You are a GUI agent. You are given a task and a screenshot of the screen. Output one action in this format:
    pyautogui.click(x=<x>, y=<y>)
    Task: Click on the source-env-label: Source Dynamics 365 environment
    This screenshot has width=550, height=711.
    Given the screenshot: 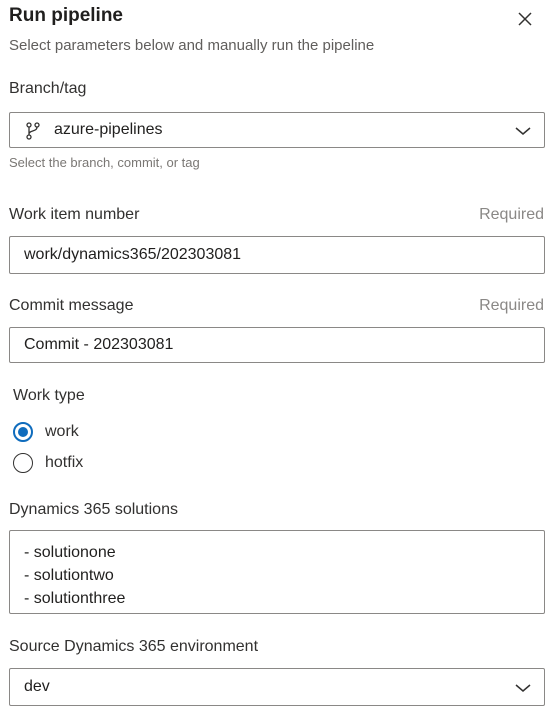 What is the action you would take?
    pyautogui.click(x=134, y=646)
    